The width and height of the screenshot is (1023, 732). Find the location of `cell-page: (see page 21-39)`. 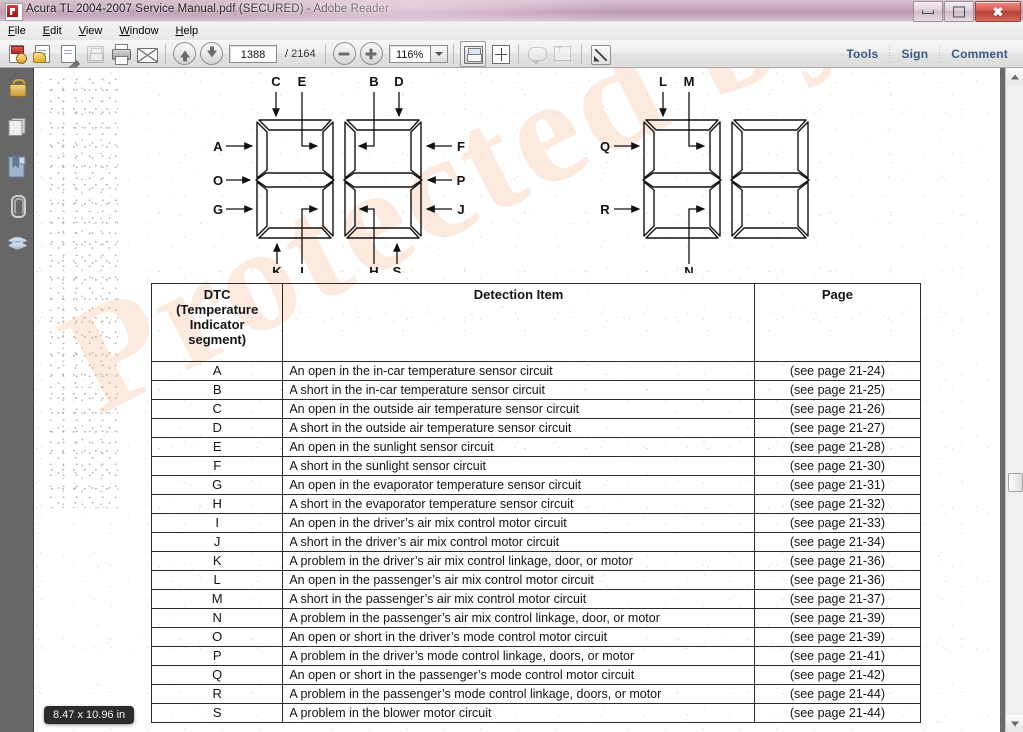

cell-page: (see page 21-39) is located at coordinates (837, 637).